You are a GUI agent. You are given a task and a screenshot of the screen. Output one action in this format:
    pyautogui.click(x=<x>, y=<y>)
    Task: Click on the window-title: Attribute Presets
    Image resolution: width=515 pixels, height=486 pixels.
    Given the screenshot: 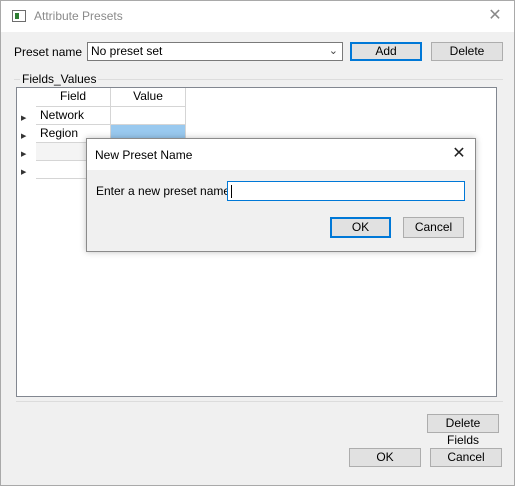 What is the action you would take?
    pyautogui.click(x=78, y=16)
    